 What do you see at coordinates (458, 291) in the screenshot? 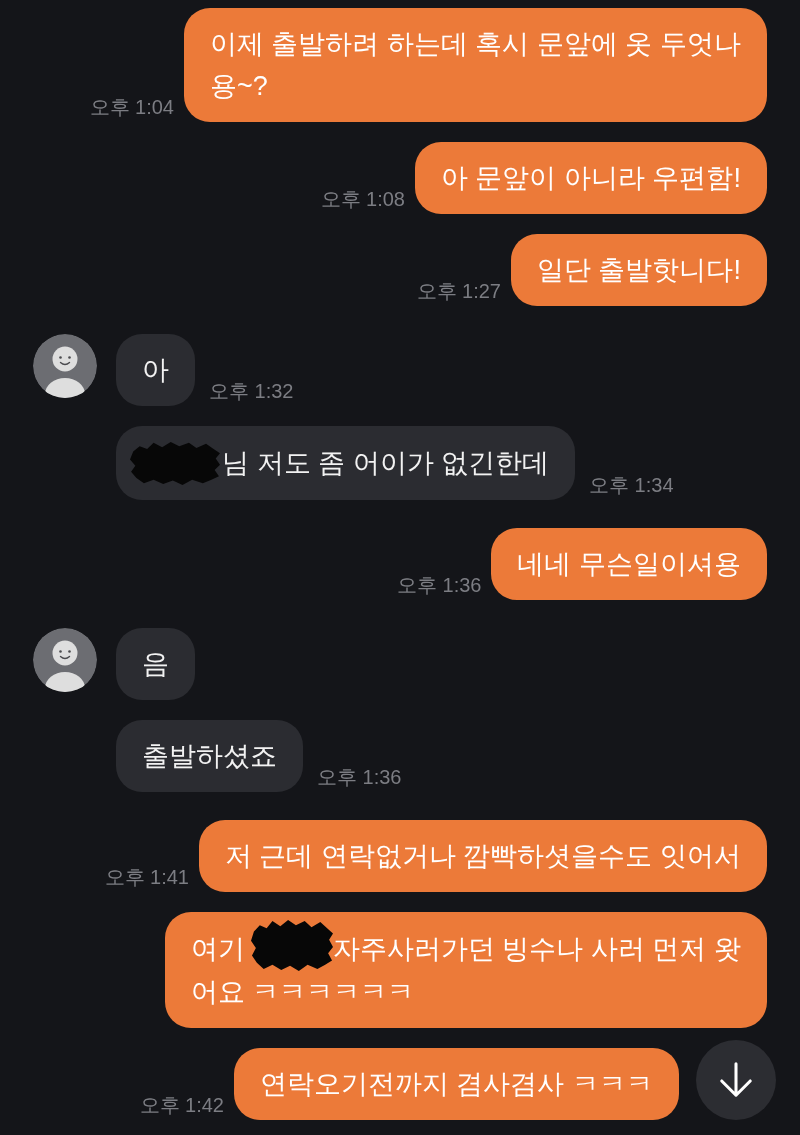
I see `message-time: 오후 1:27` at bounding box center [458, 291].